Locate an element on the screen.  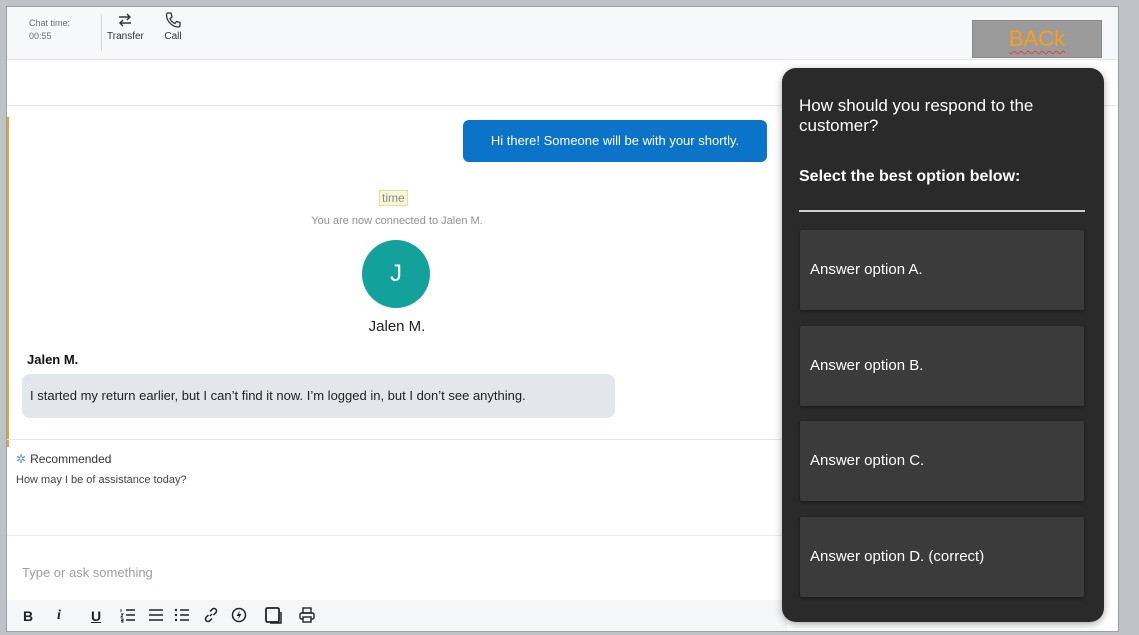
transfer-icon is located at coordinates (125, 20).